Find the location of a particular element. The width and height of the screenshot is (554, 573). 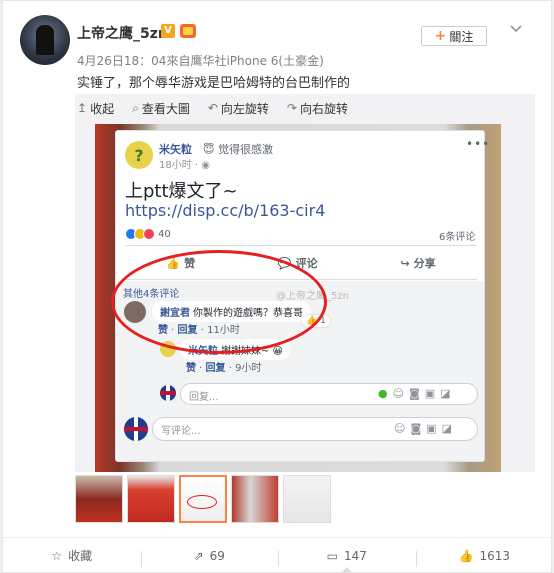

username: 上帝之鹰_5zn is located at coordinates (122, 33).